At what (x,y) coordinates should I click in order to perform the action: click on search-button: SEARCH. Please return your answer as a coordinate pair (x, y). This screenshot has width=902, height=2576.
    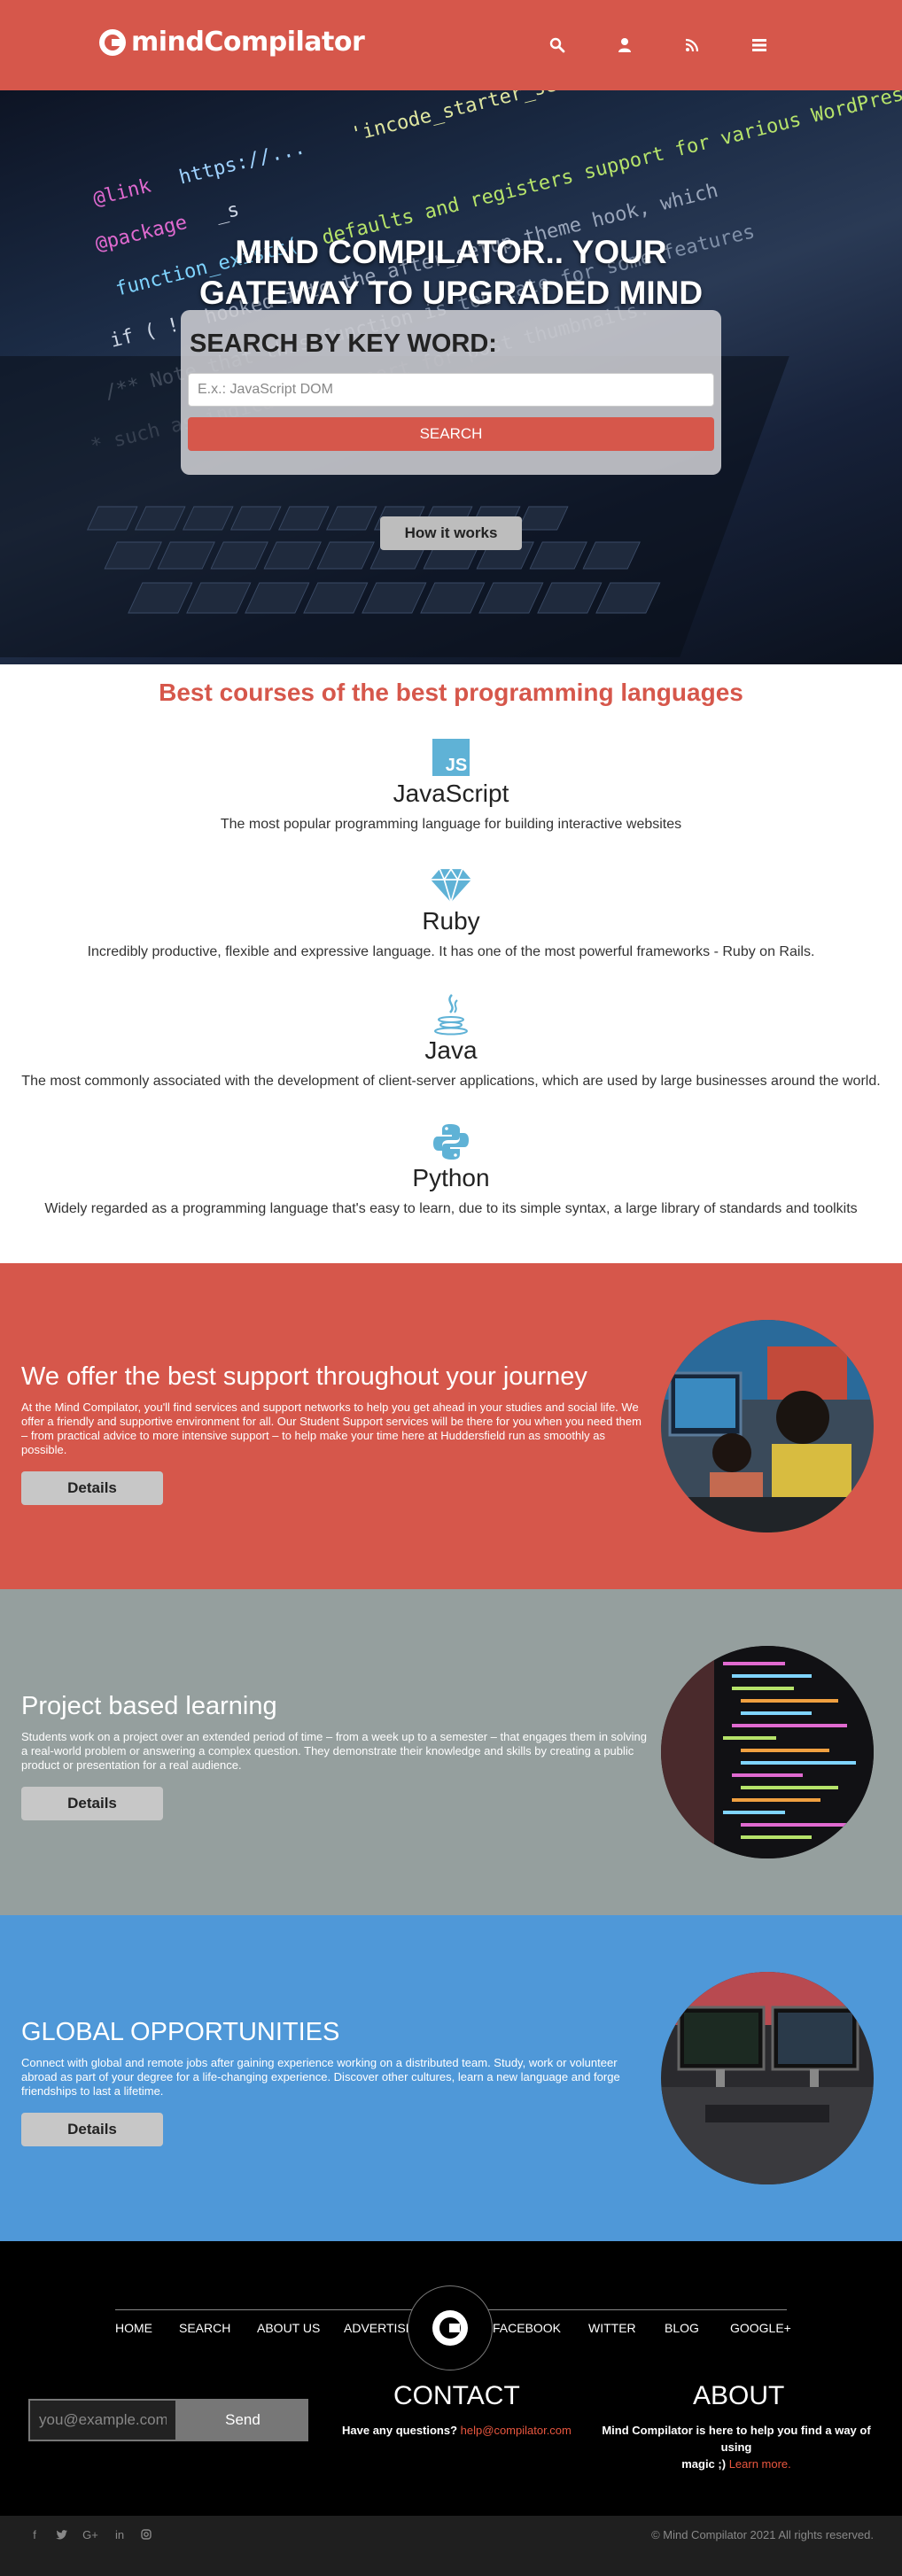
    Looking at the image, I should click on (451, 434).